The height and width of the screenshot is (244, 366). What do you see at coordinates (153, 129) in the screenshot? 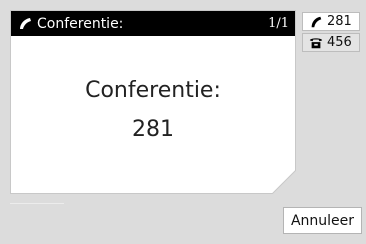
I see `conference-number: 281` at bounding box center [153, 129].